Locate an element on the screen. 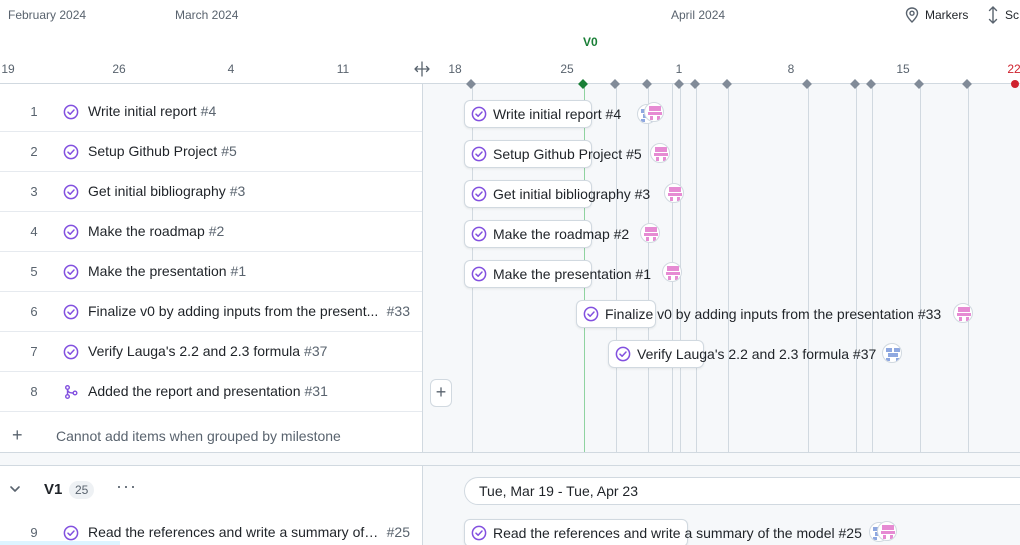  date-tick: 26 is located at coordinates (119, 69).